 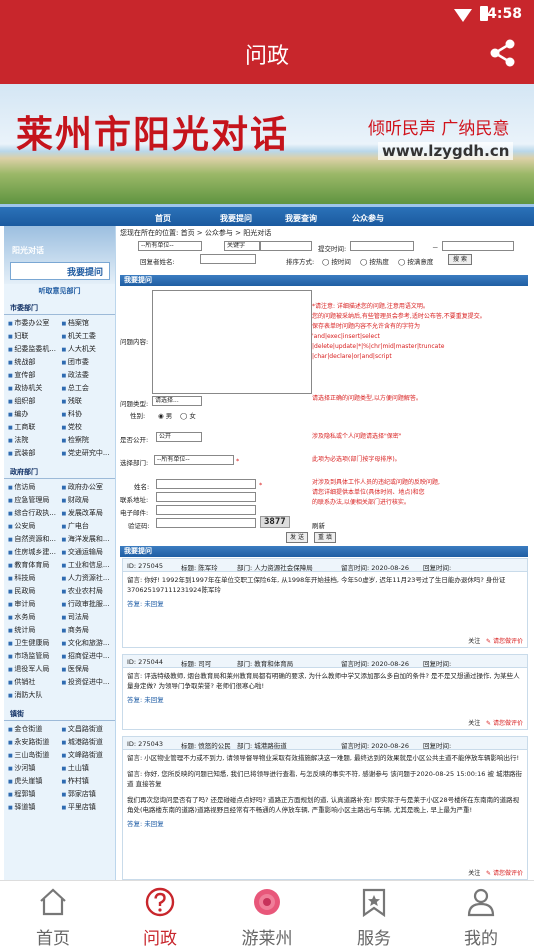 What do you see at coordinates (33, 500) in the screenshot?
I see `sidebar-dept-link: 应急管理局` at bounding box center [33, 500].